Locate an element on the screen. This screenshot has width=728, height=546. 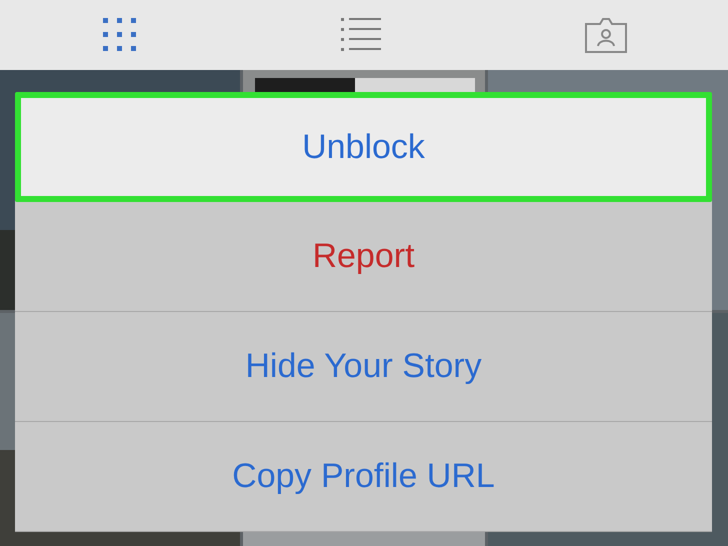
grid-icon is located at coordinates (120, 35).